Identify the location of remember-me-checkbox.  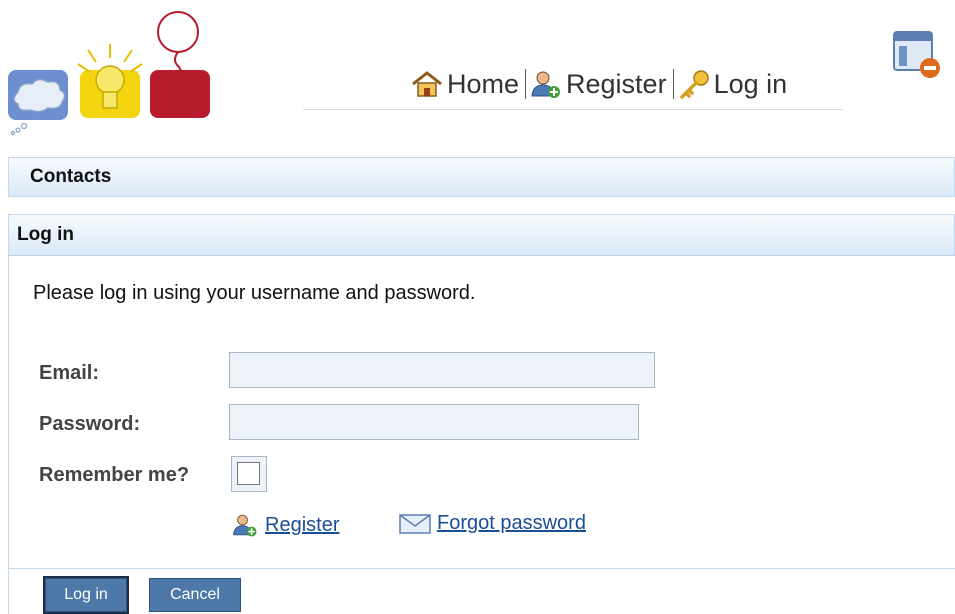
(249, 474).